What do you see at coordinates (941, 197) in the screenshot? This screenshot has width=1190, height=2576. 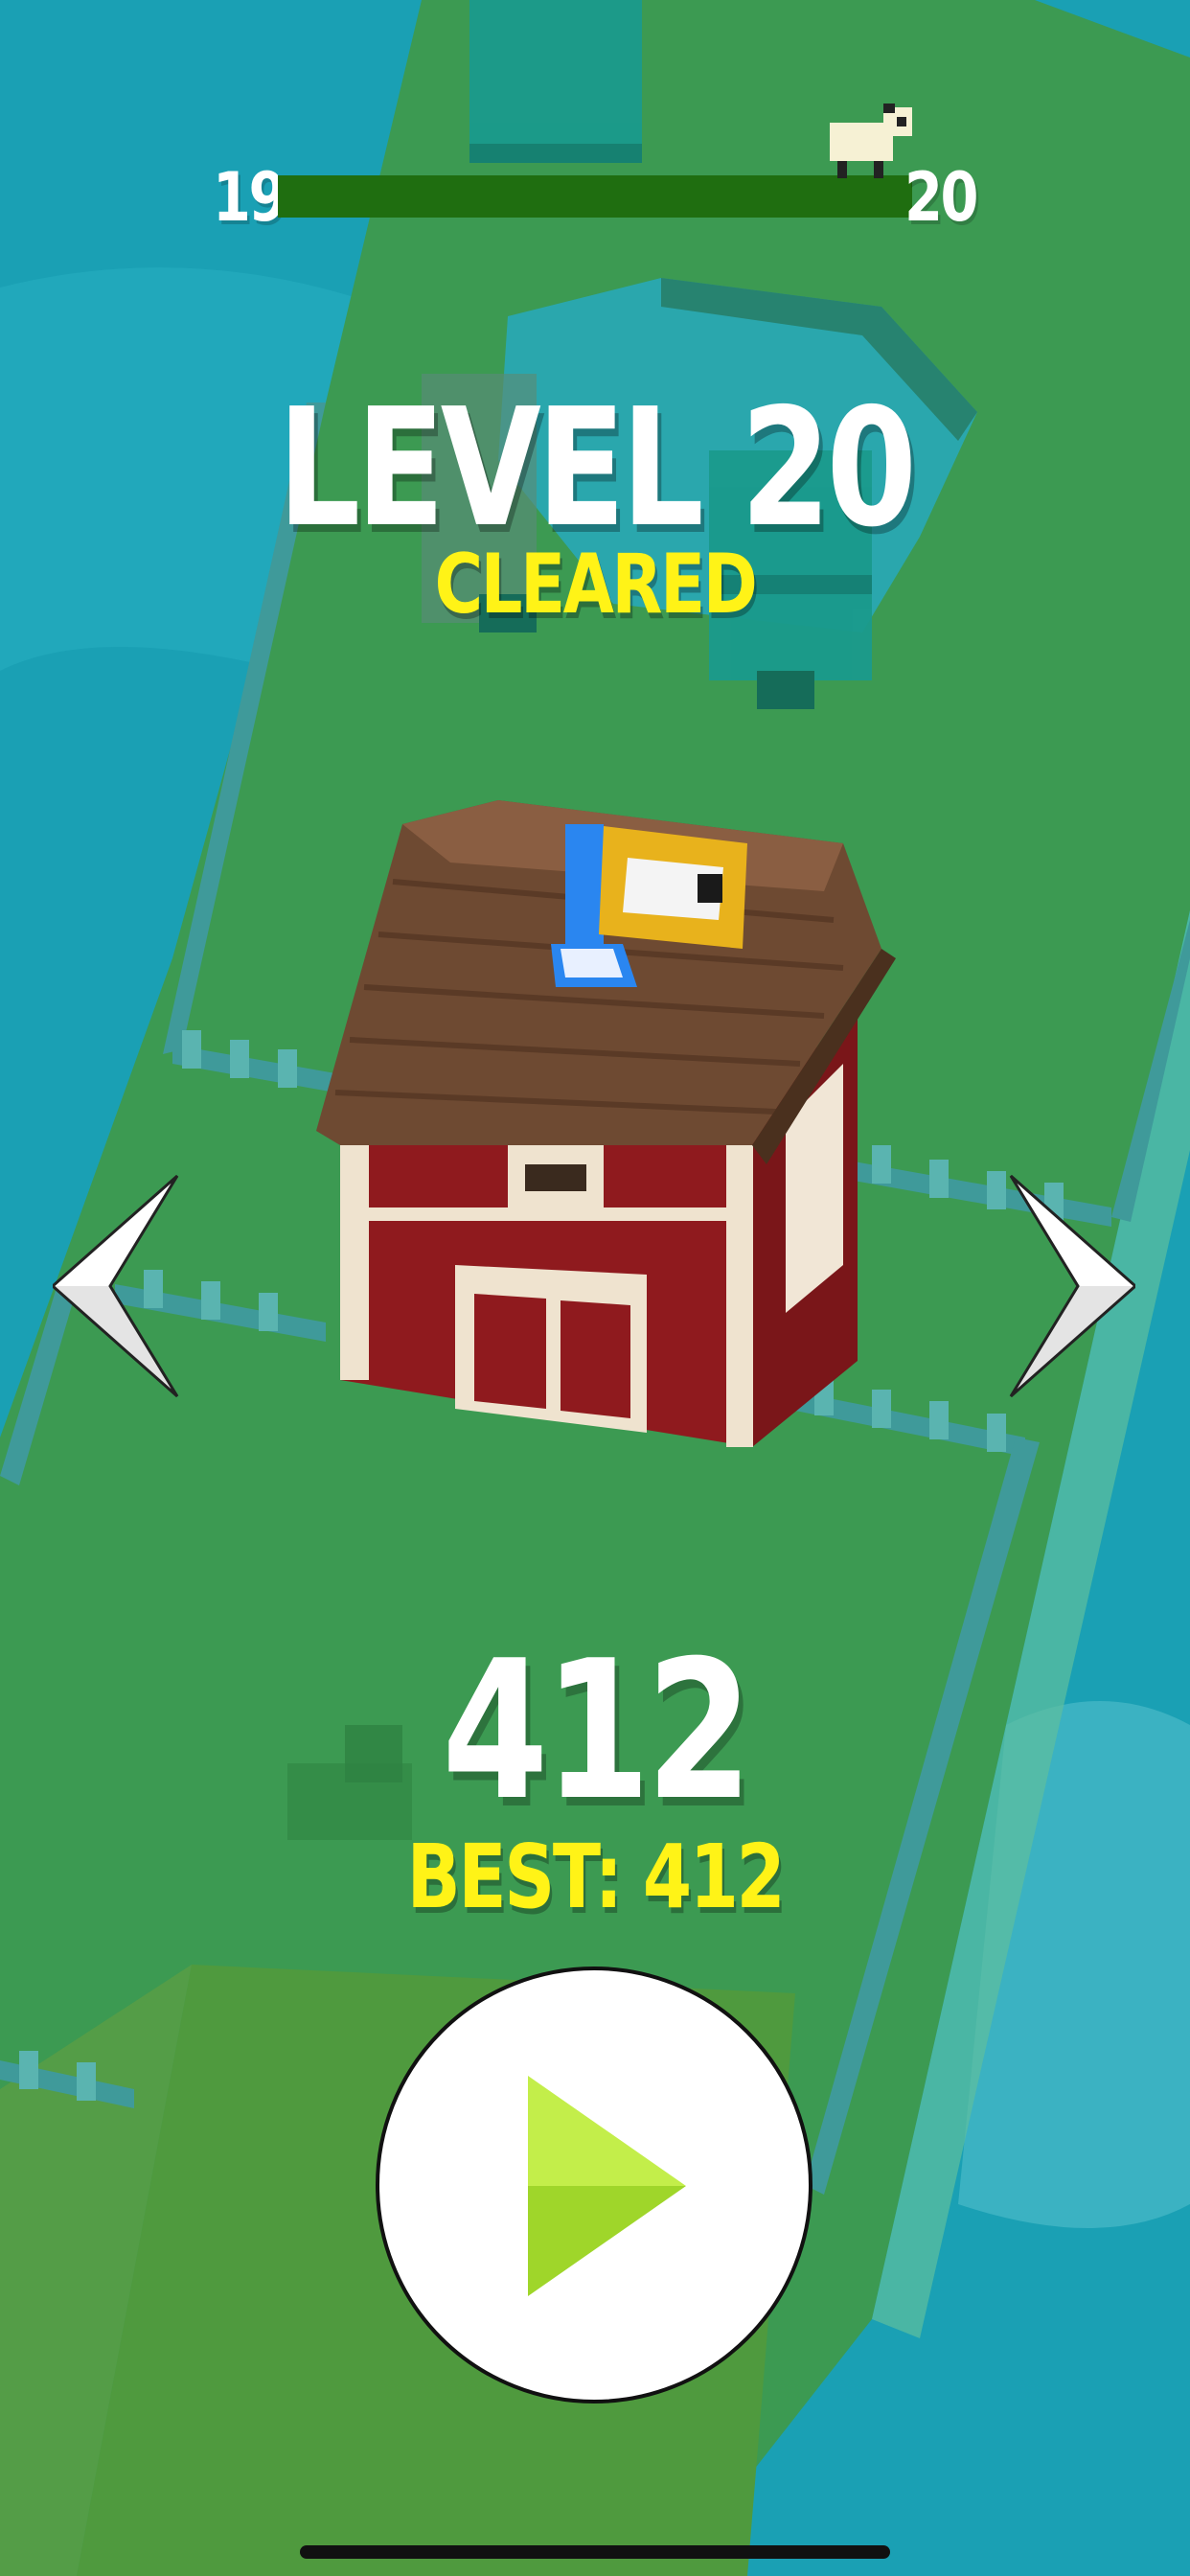 I see `next-level-number: 20` at bounding box center [941, 197].